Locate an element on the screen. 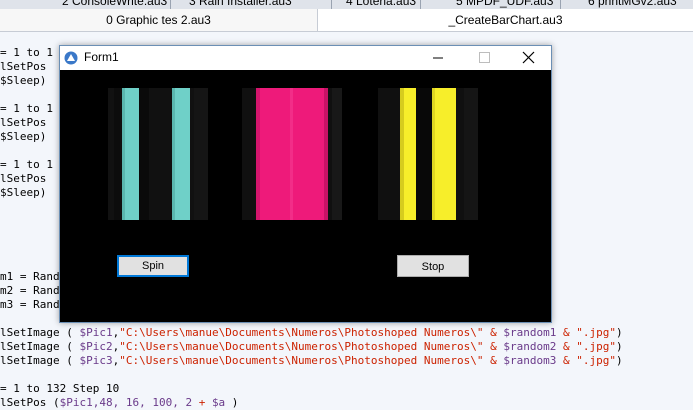  code-line: m2 = Rand is located at coordinates (30, 290).